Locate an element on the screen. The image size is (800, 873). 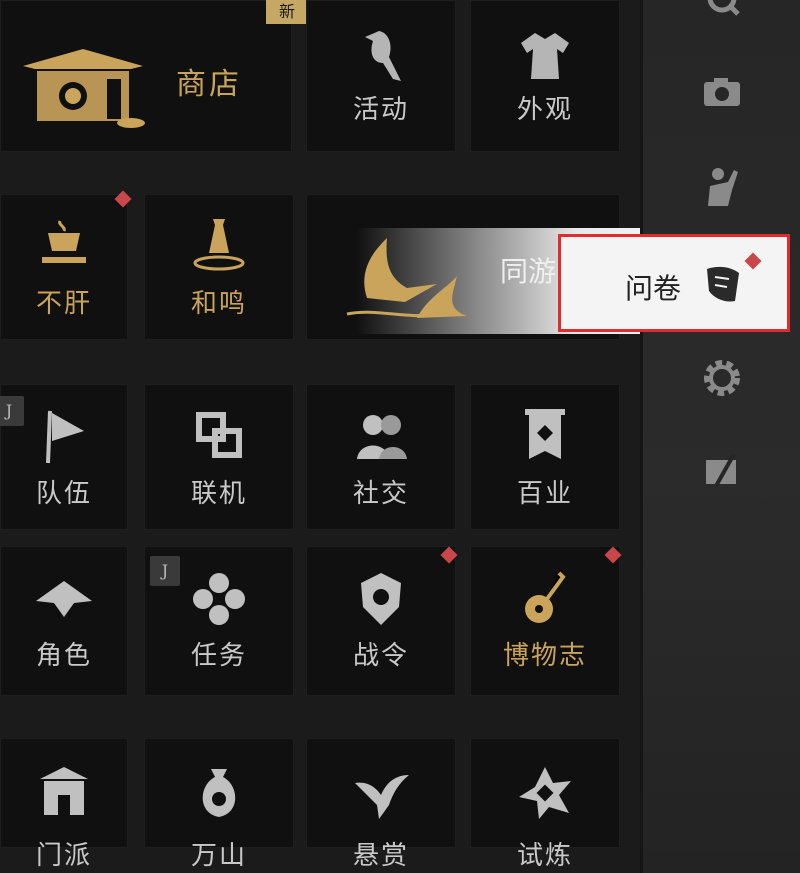
task-label: 任务 is located at coordinates (218, 656).